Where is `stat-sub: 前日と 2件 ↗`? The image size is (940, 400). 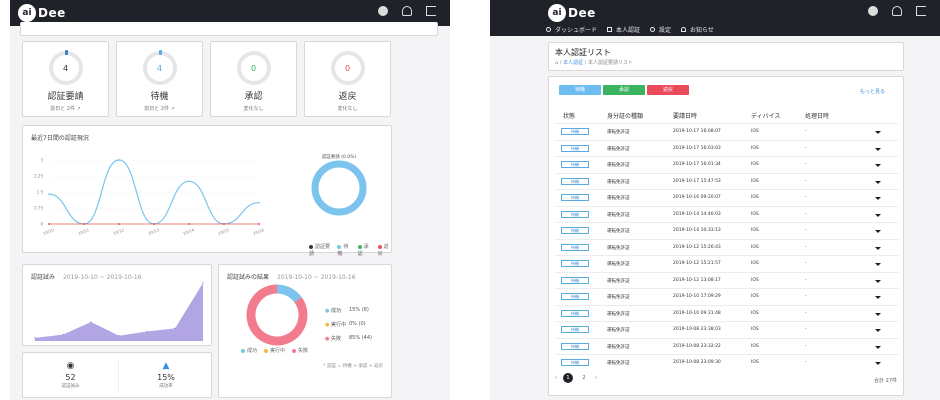
stat-sub: 前日と 2件 ↗ is located at coordinates (65, 108).